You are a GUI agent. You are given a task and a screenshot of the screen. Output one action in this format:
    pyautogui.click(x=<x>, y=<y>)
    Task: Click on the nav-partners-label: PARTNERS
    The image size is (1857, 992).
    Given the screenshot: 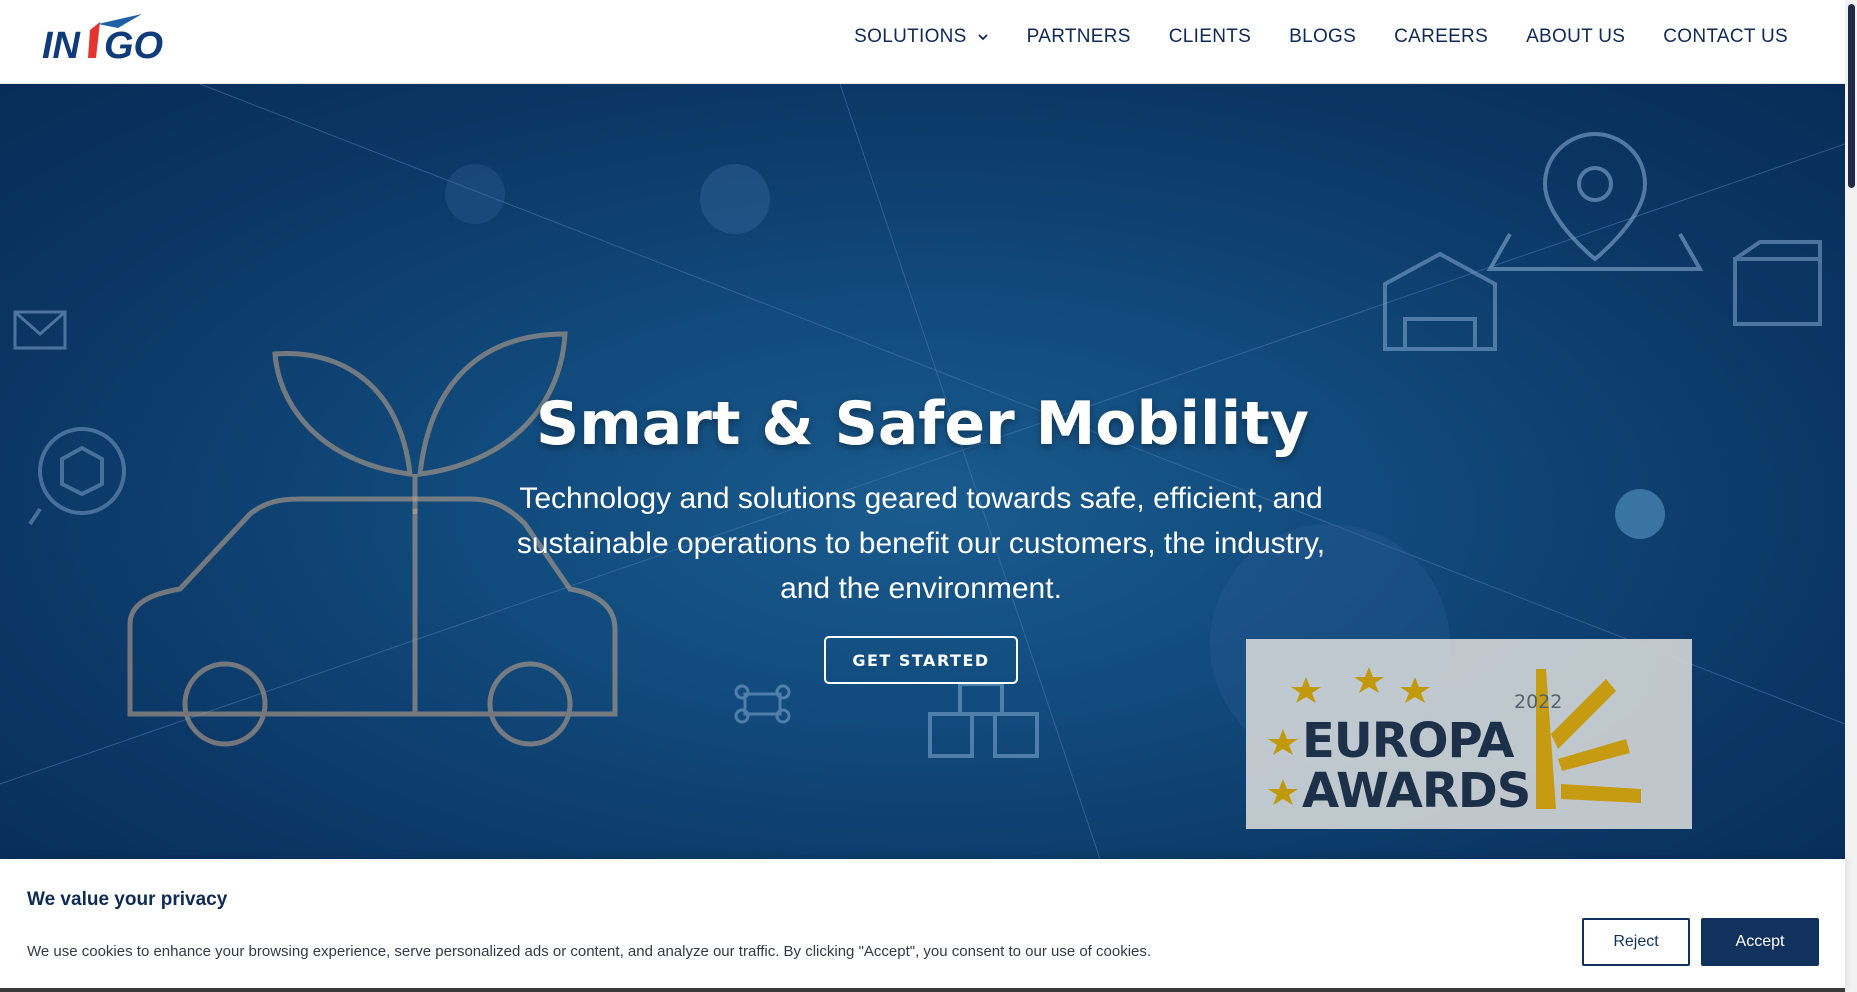 What is the action you would take?
    pyautogui.click(x=1078, y=36)
    